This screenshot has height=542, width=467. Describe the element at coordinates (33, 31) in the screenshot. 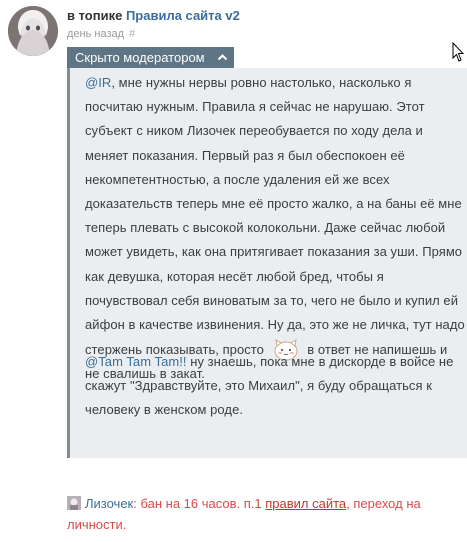

I see `avatar` at that location.